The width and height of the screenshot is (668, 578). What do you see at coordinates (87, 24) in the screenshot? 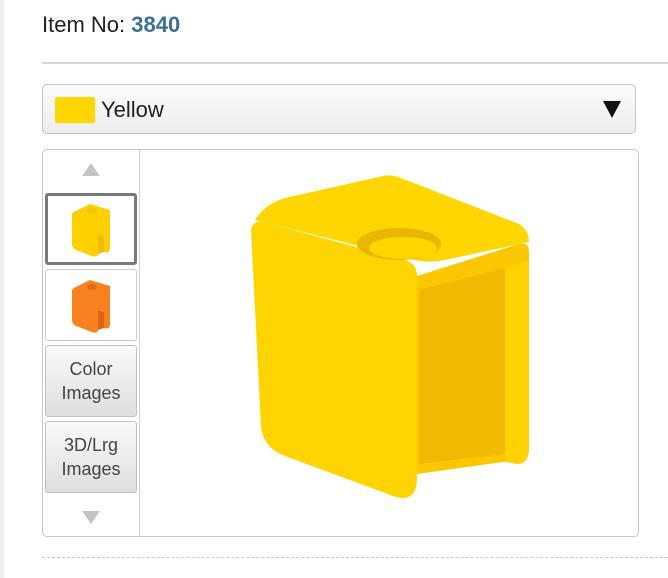
I see `item-number-label: Item No:` at bounding box center [87, 24].